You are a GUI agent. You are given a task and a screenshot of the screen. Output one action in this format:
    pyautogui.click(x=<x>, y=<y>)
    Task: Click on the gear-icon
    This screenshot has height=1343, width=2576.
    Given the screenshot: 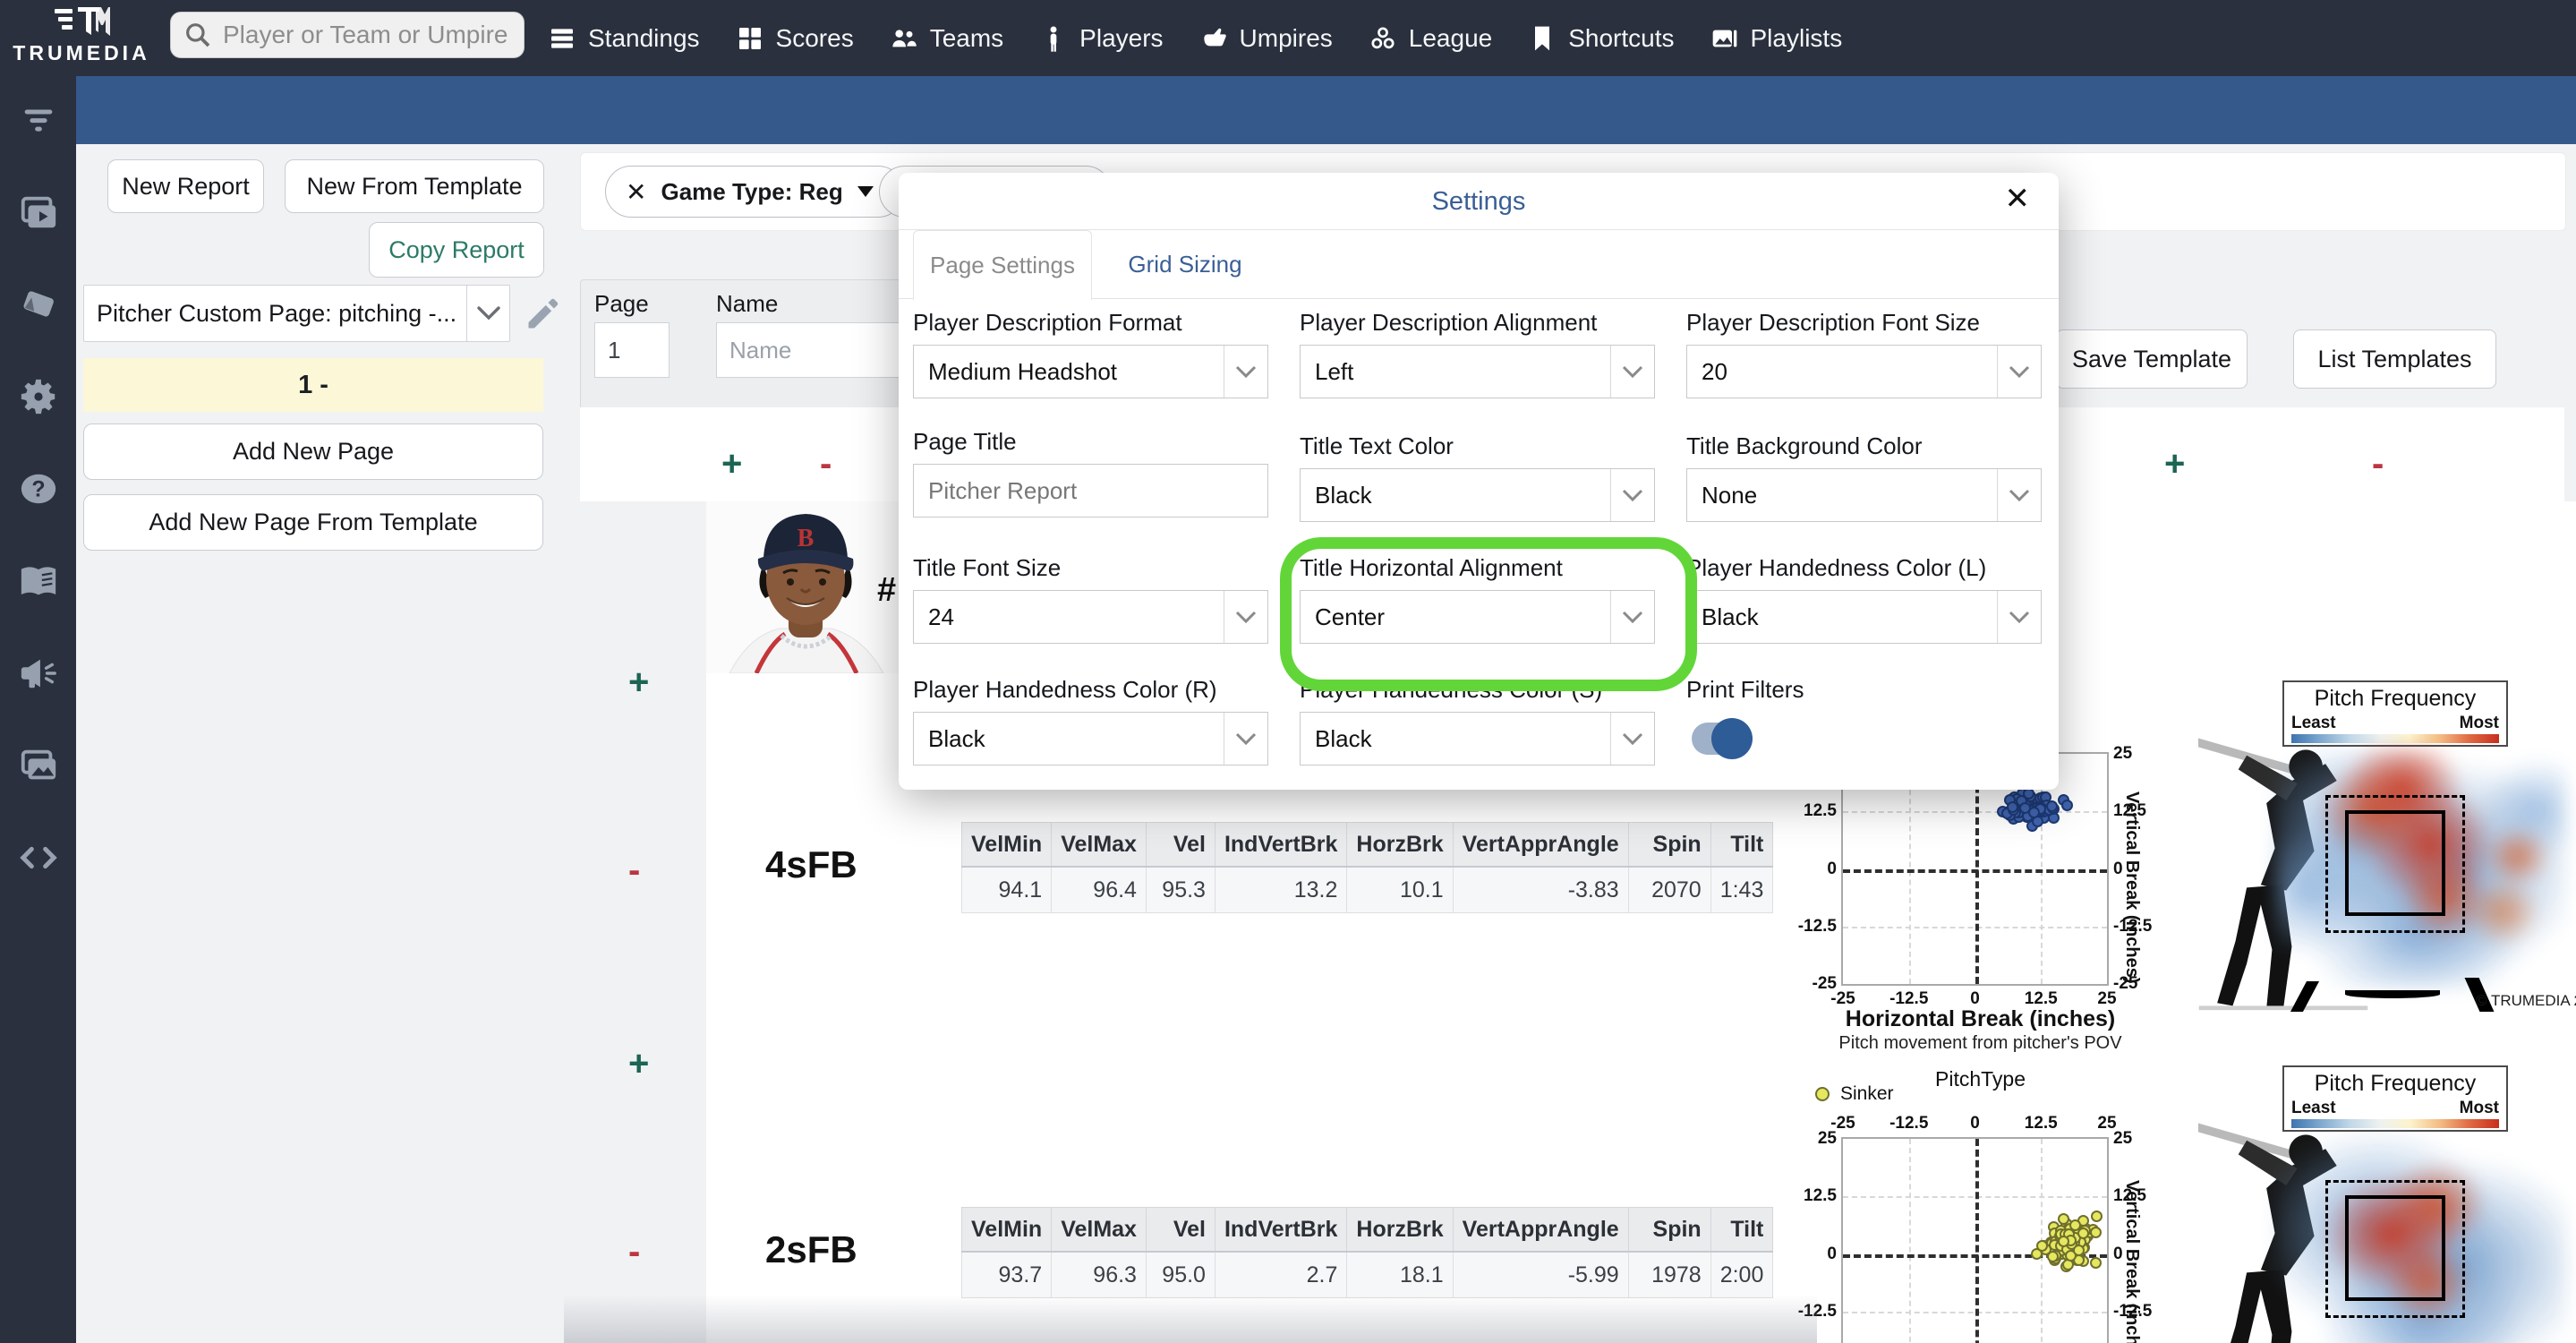 What is the action you would take?
    pyautogui.click(x=38, y=396)
    